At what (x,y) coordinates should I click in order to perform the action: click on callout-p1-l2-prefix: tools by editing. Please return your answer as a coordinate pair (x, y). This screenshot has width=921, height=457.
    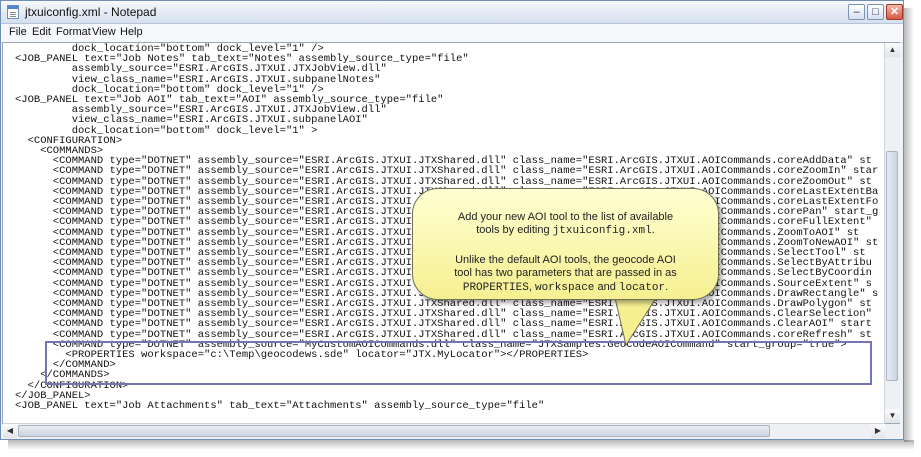
    Looking at the image, I should click on (514, 230).